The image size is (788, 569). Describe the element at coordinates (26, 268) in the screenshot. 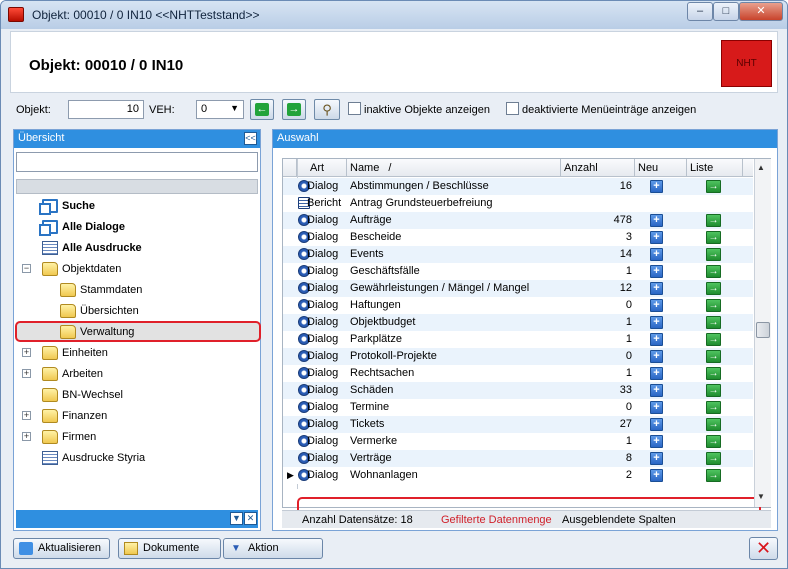

I see `collapse-icon: −` at that location.